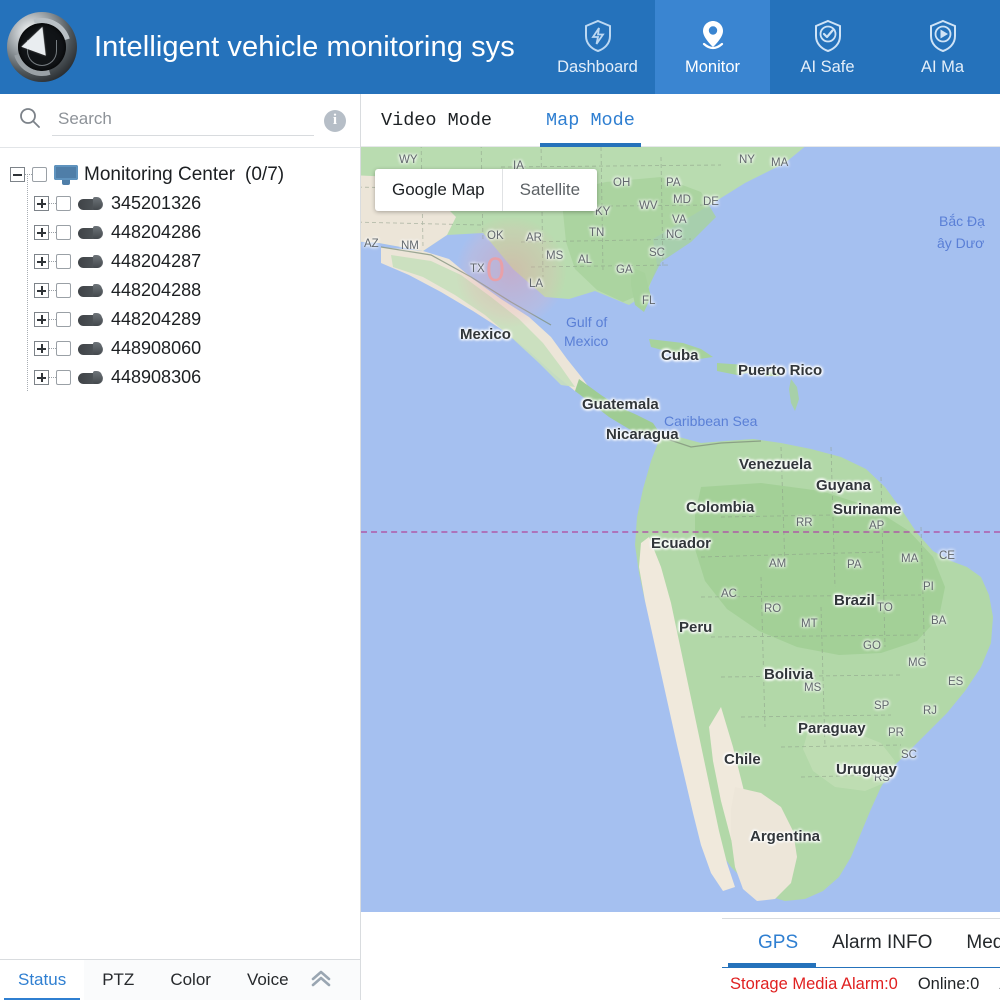 The width and height of the screenshot is (1000, 1000). Describe the element at coordinates (681, 543) in the screenshot. I see `map-country-label: Ecuador` at that location.